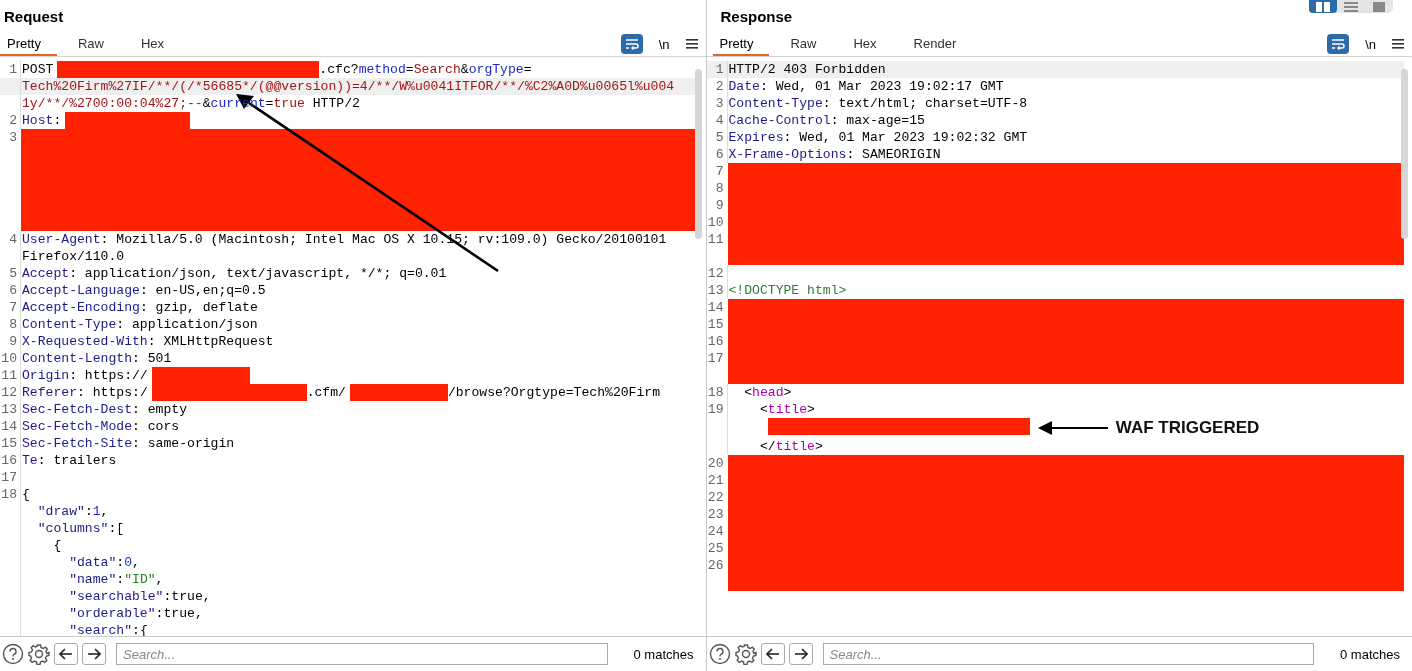  Describe the element at coordinates (878, 137) in the screenshot. I see `code-line: Expires: Wed, 01 Mar 2023 19:02:32 GMT` at that location.